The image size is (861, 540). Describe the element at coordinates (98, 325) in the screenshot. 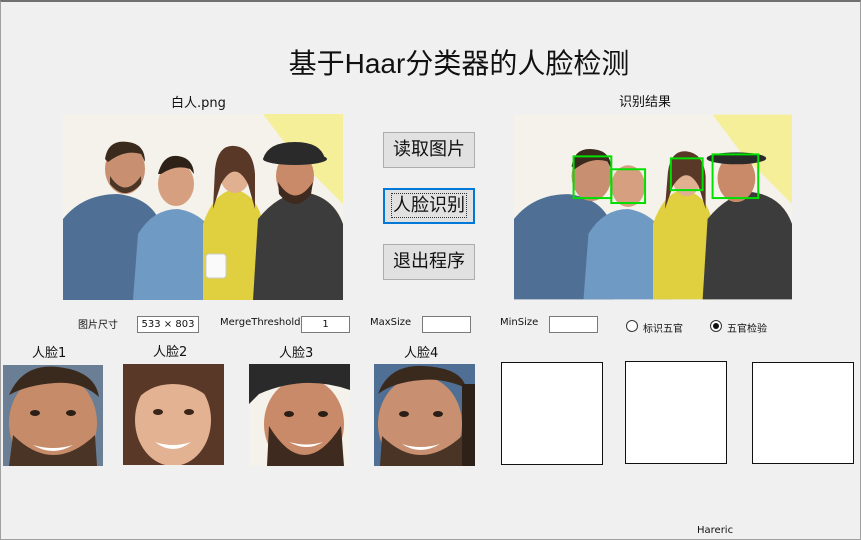

I see `image-size-label: 图片尺寸` at that location.